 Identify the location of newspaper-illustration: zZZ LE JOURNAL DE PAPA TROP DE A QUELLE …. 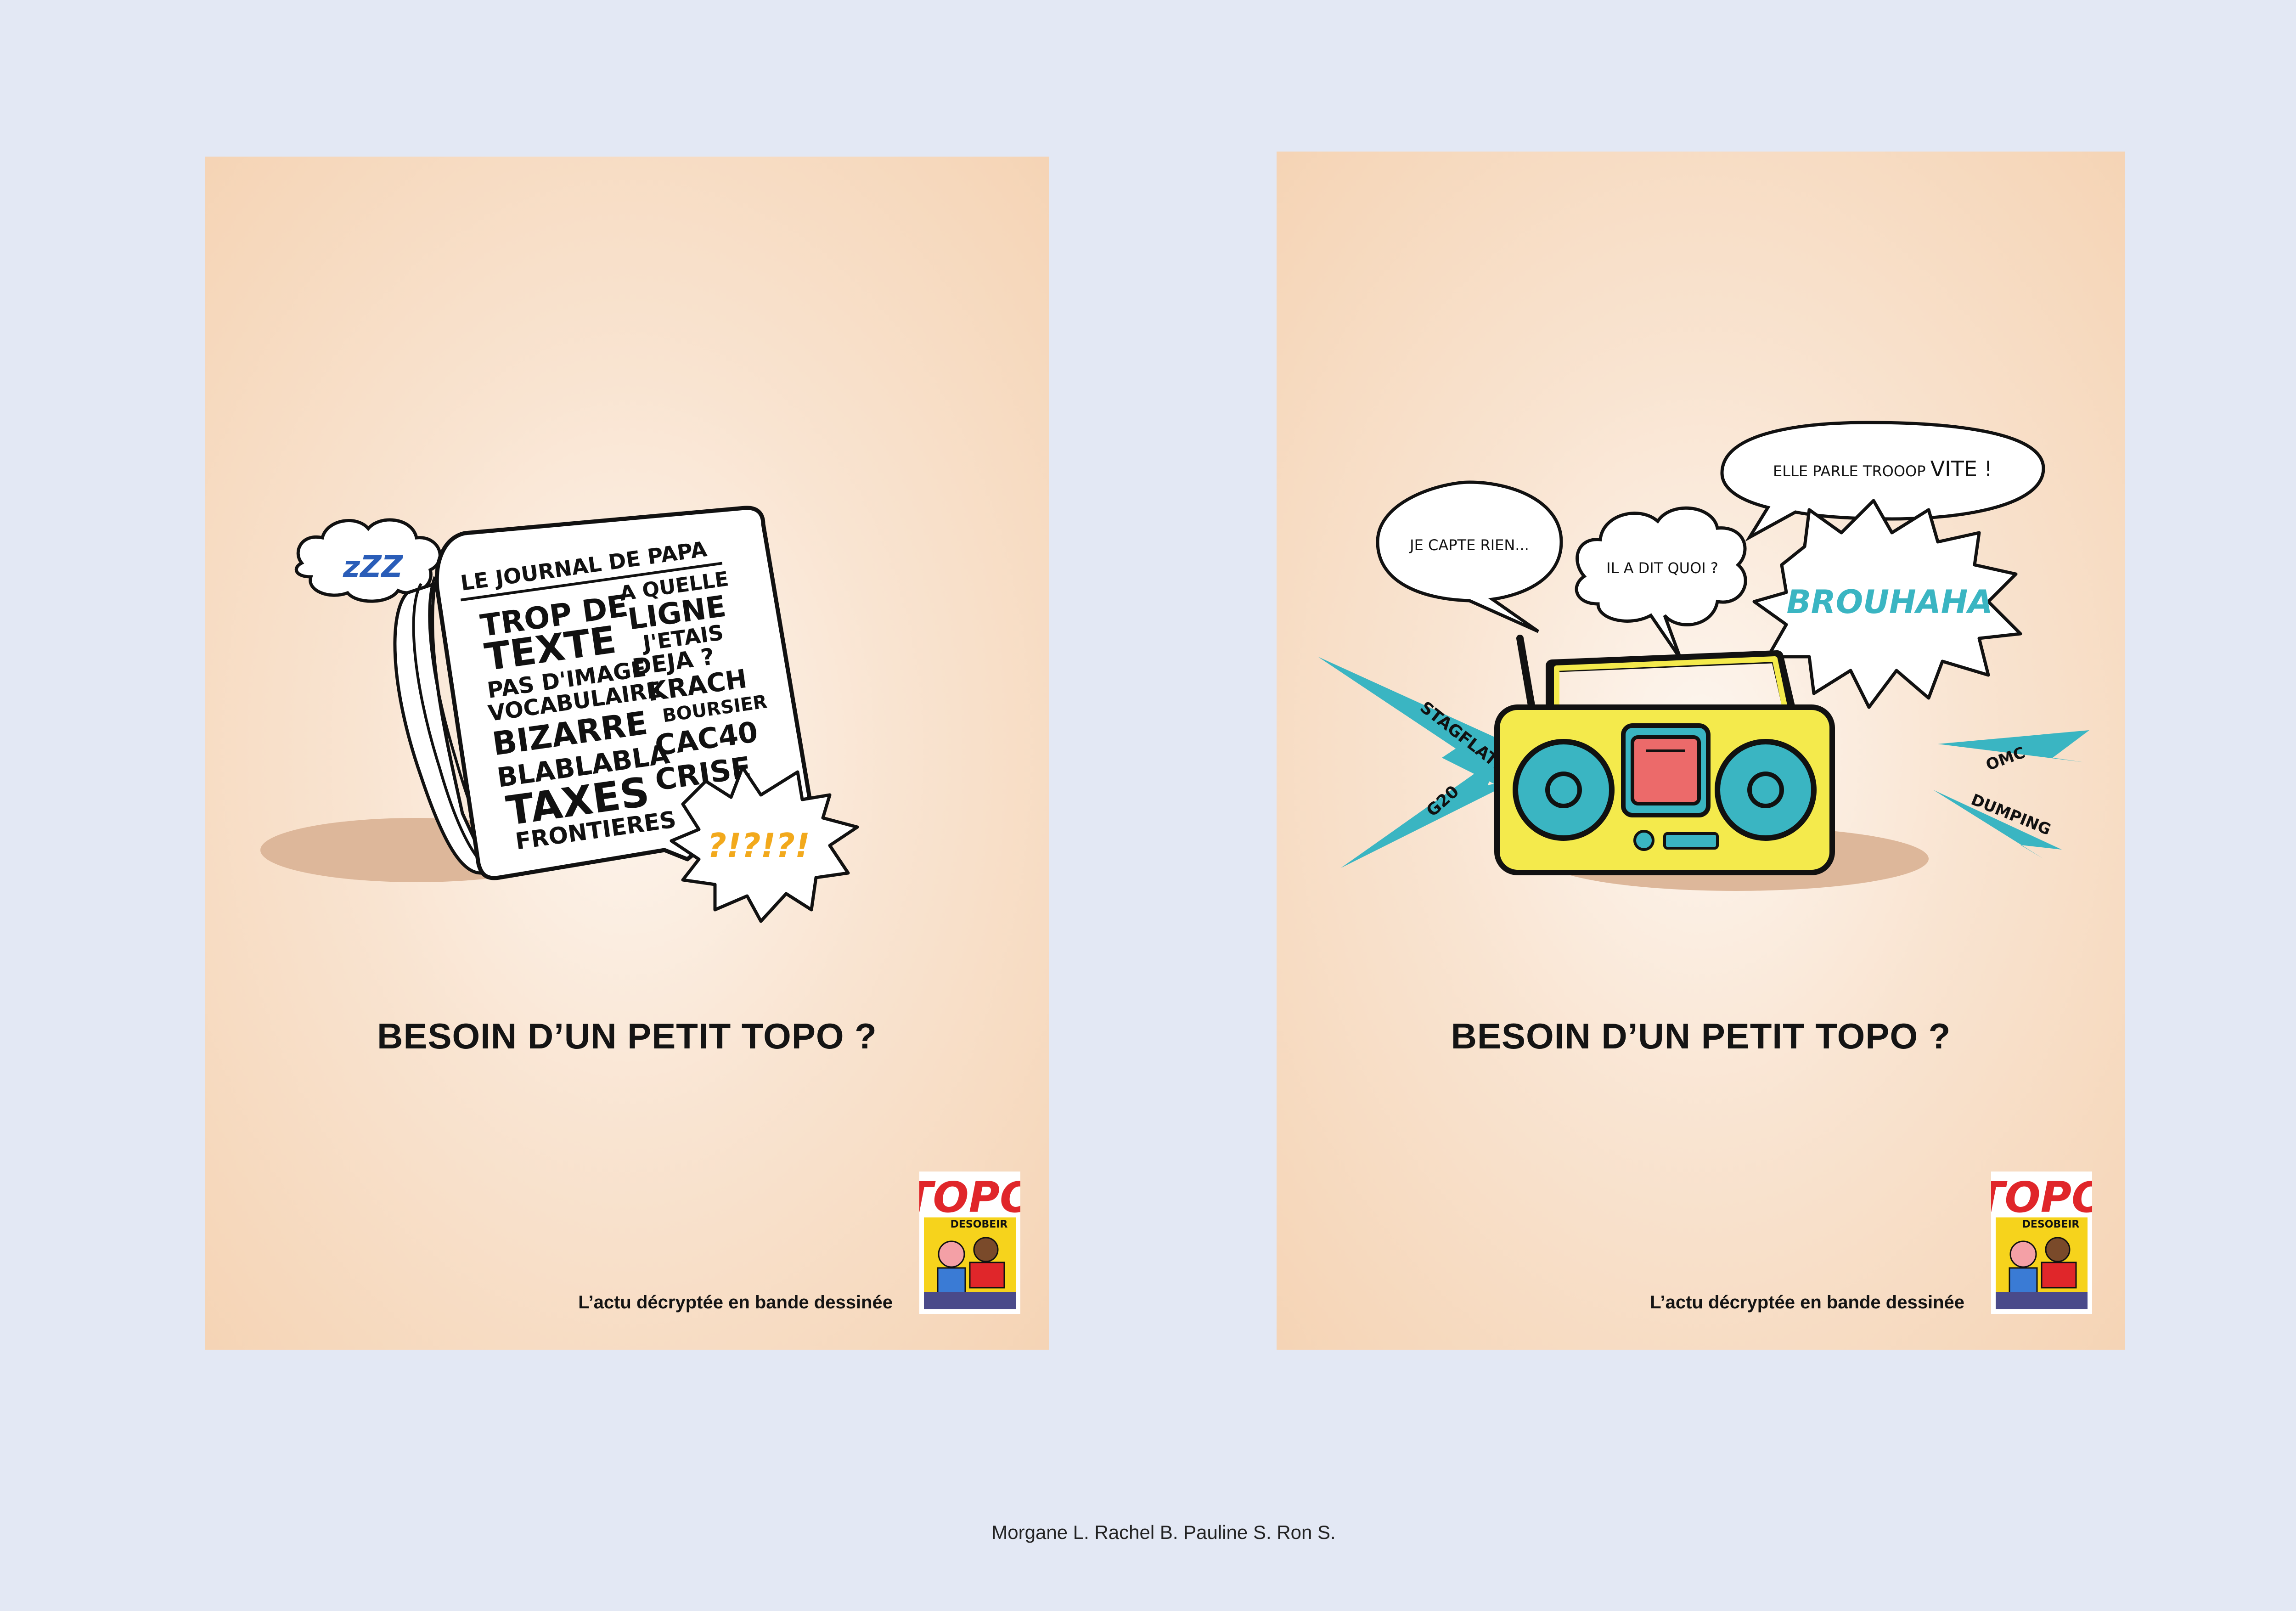
(559, 715).